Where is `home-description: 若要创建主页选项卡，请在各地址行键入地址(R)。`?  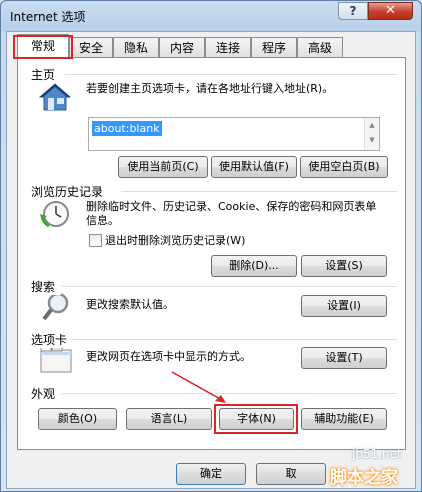
home-description: 若要创建主页选项卡，请在各地址行键入地址(R)。 is located at coordinates (210, 88).